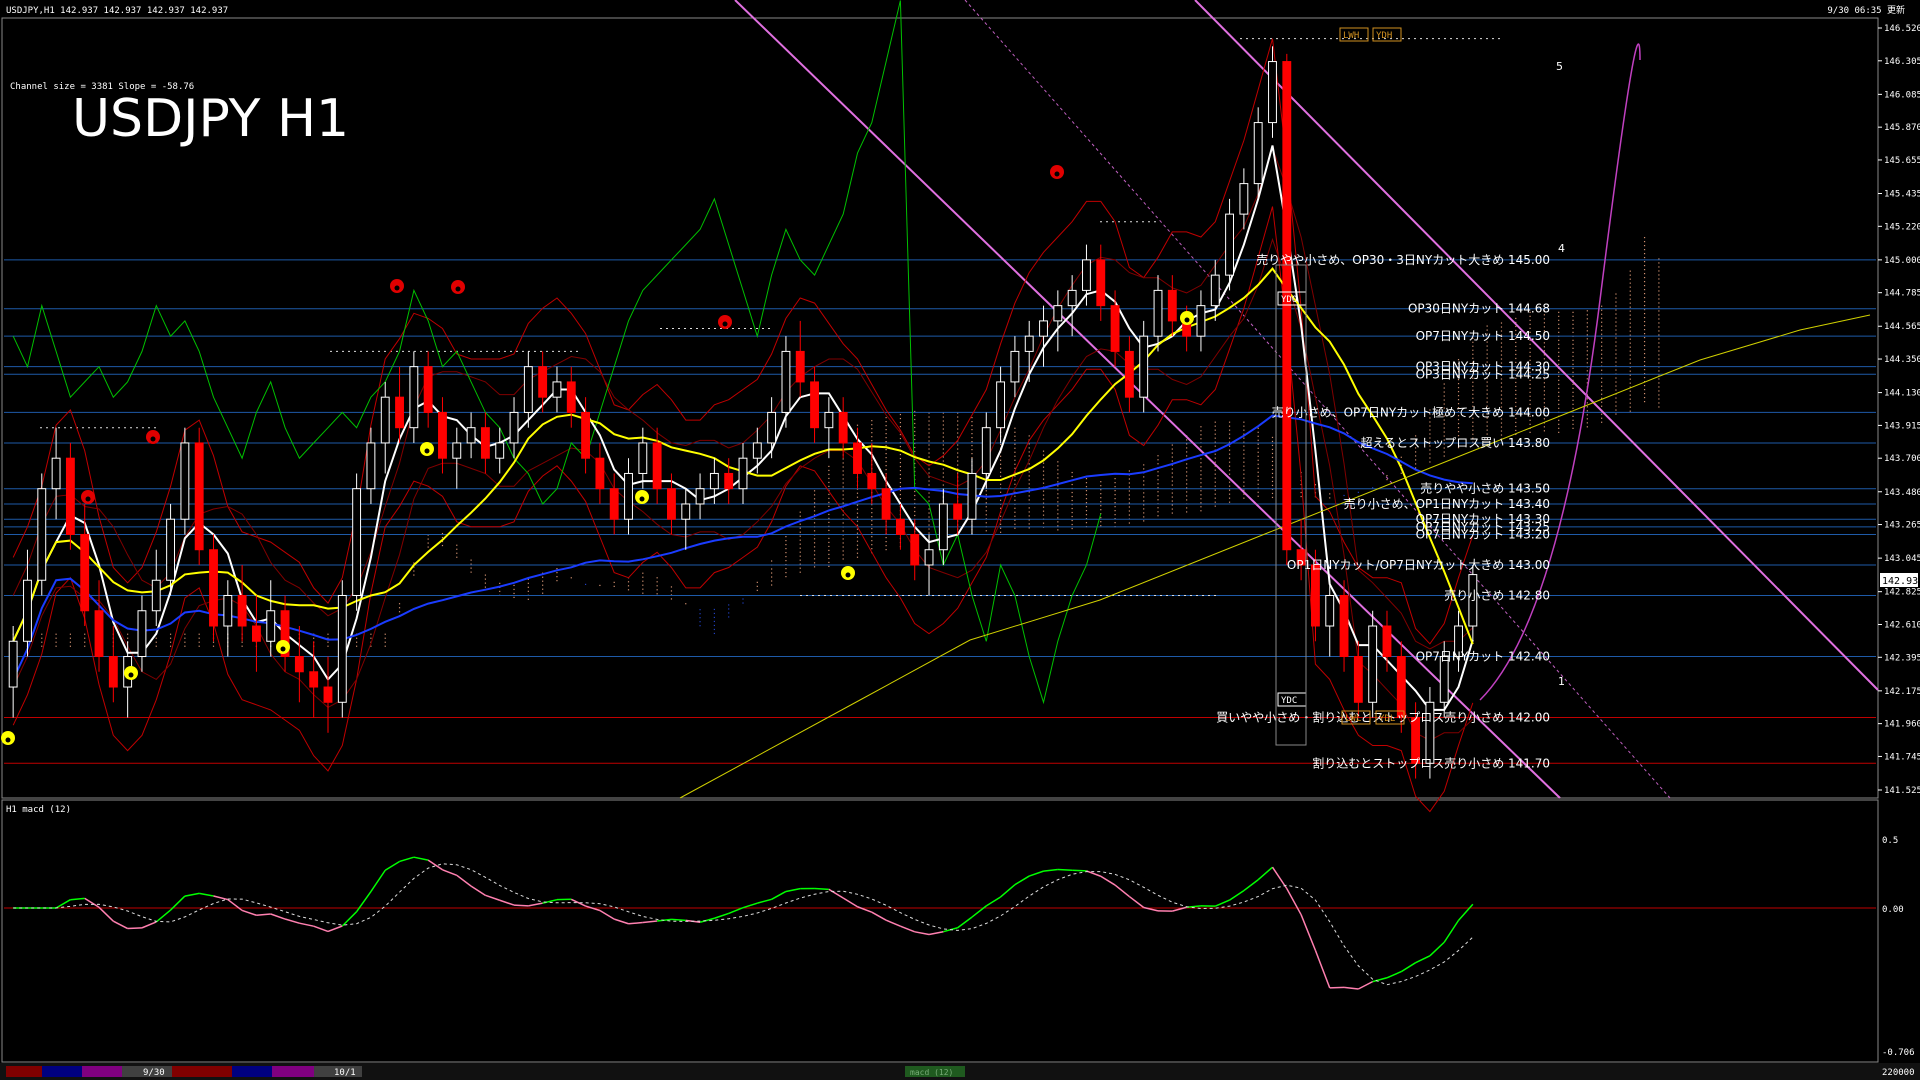 This screenshot has height=1080, width=1920. What do you see at coordinates (1483, 657) in the screenshot?
I see `level-label: OP7日NYカット 142.40` at bounding box center [1483, 657].